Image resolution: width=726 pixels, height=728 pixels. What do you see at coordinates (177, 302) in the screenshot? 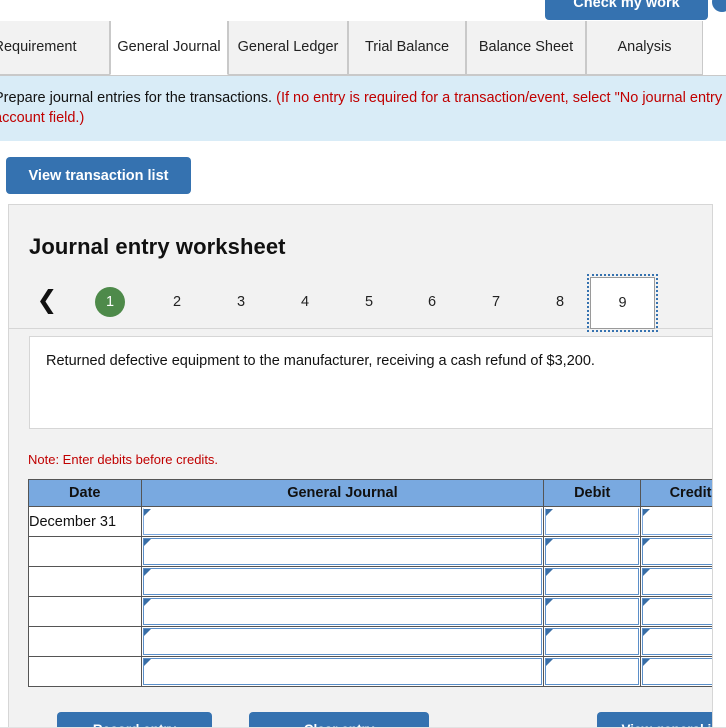
I see `worksheet-page-2: 2` at bounding box center [177, 302].